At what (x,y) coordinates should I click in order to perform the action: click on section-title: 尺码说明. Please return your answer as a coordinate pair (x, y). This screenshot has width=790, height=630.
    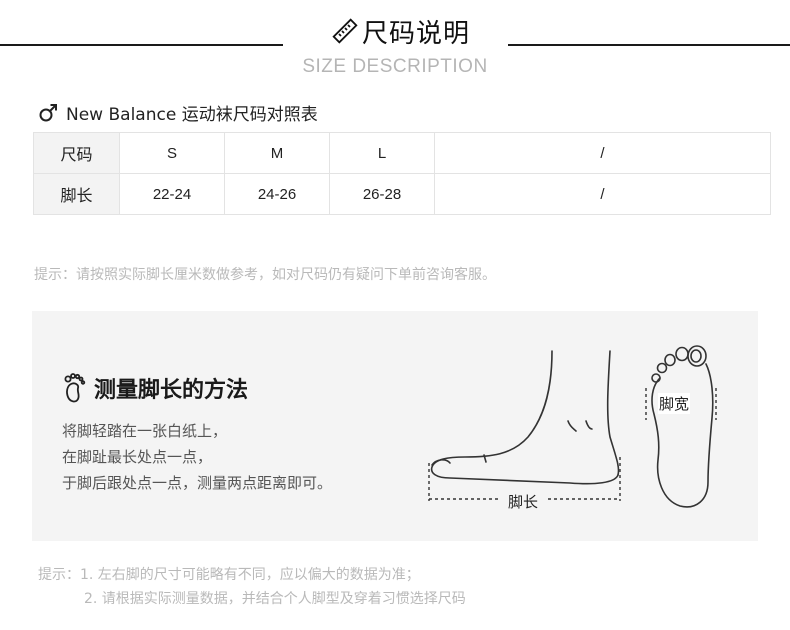
    Looking at the image, I should click on (400, 31).